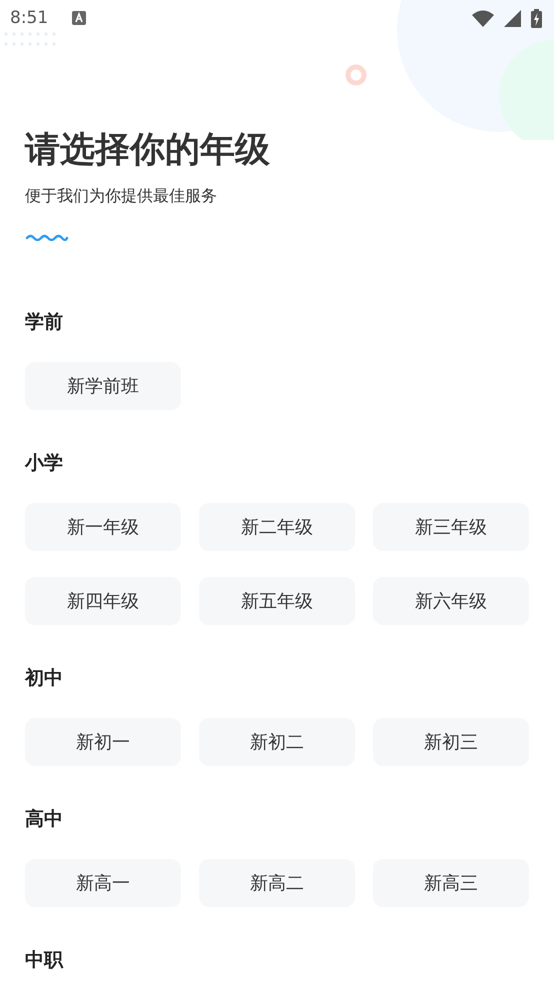 The width and height of the screenshot is (554, 985). I want to click on grade-button: 新六年级, so click(451, 601).